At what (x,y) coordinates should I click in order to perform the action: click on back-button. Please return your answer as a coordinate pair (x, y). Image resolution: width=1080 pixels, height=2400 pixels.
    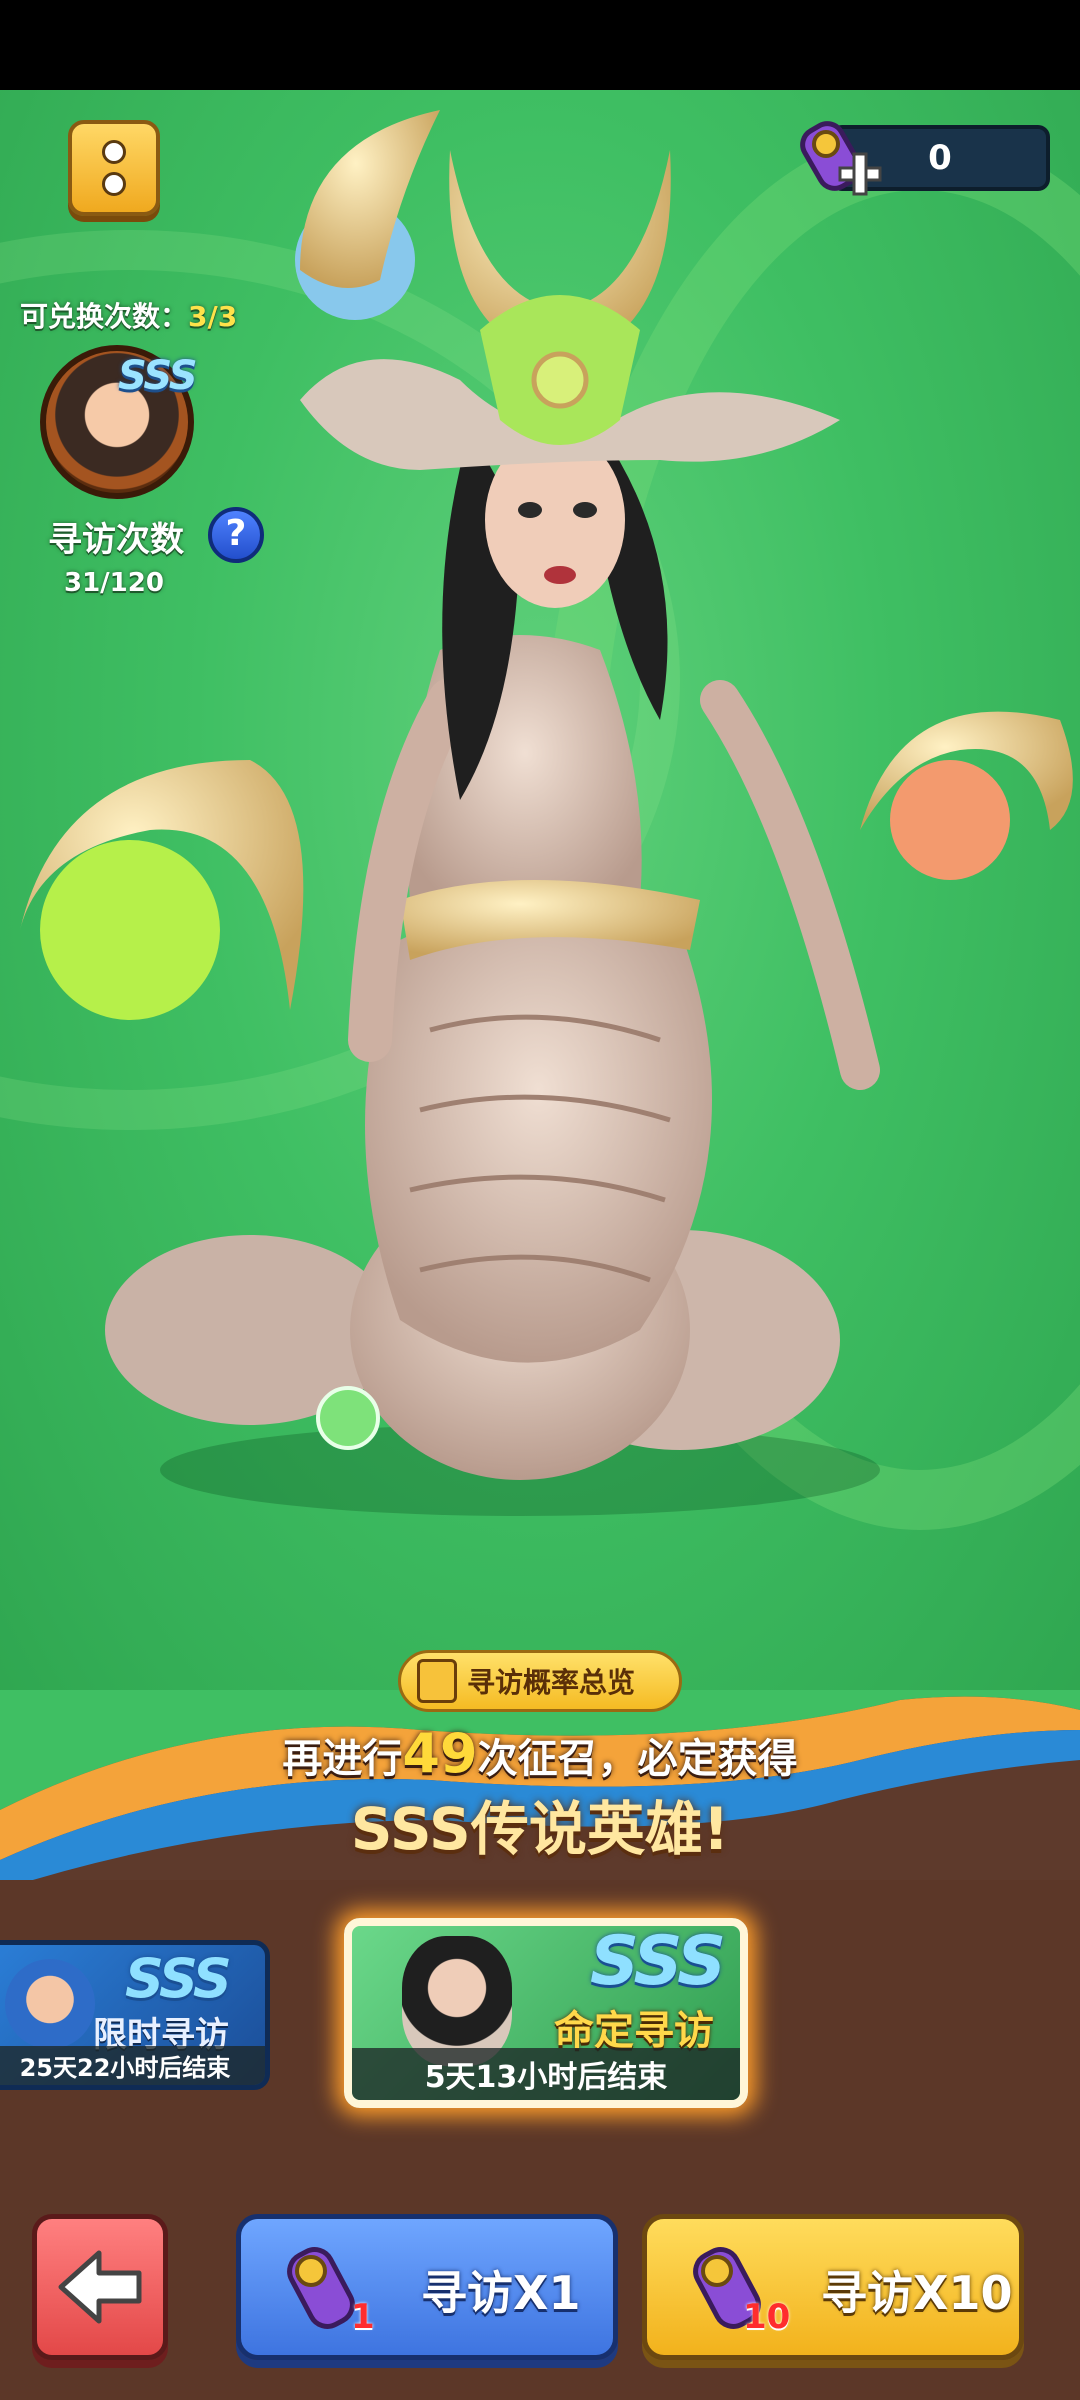
    Looking at the image, I should click on (100, 2287).